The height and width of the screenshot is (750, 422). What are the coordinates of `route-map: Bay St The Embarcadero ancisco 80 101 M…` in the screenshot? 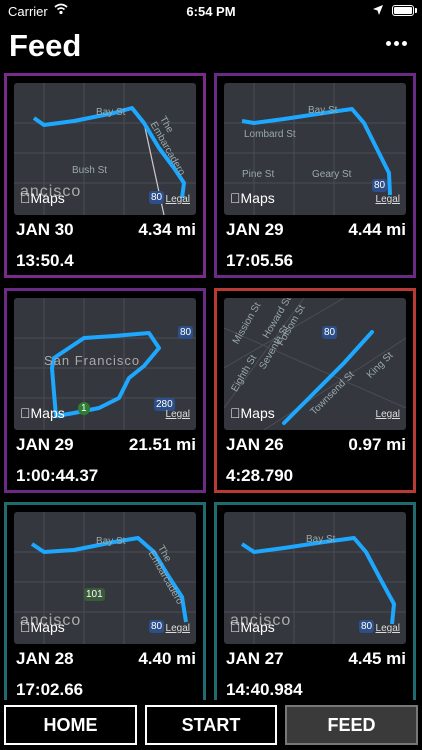 It's located at (105, 578).